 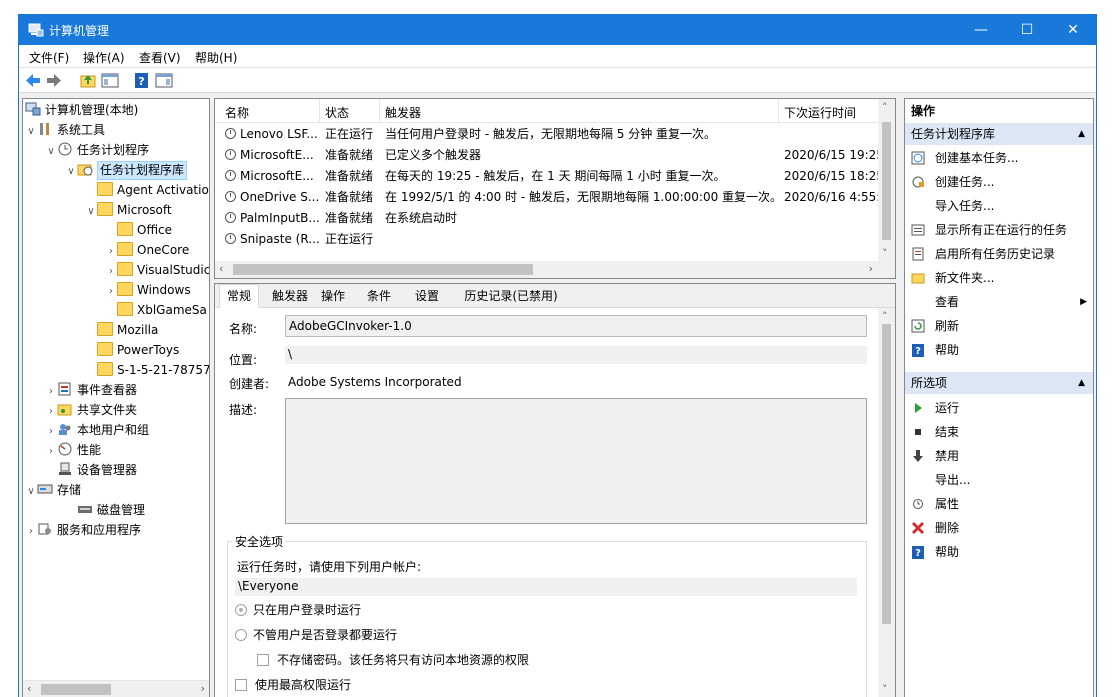 What do you see at coordinates (239, 296) in the screenshot?
I see `tab-general: 常规` at bounding box center [239, 296].